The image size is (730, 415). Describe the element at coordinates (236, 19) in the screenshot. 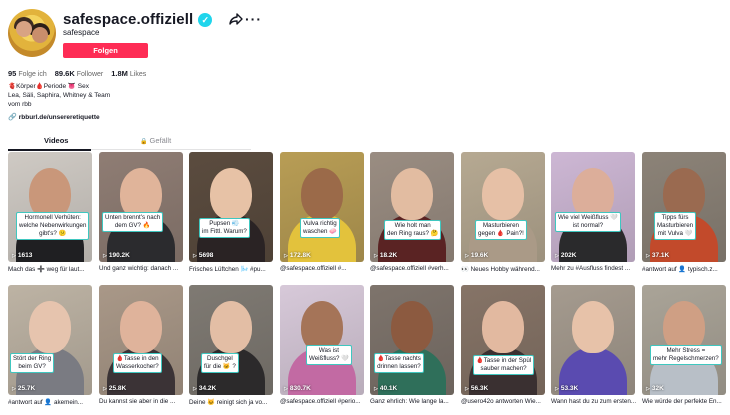

I see `share-icon` at that location.